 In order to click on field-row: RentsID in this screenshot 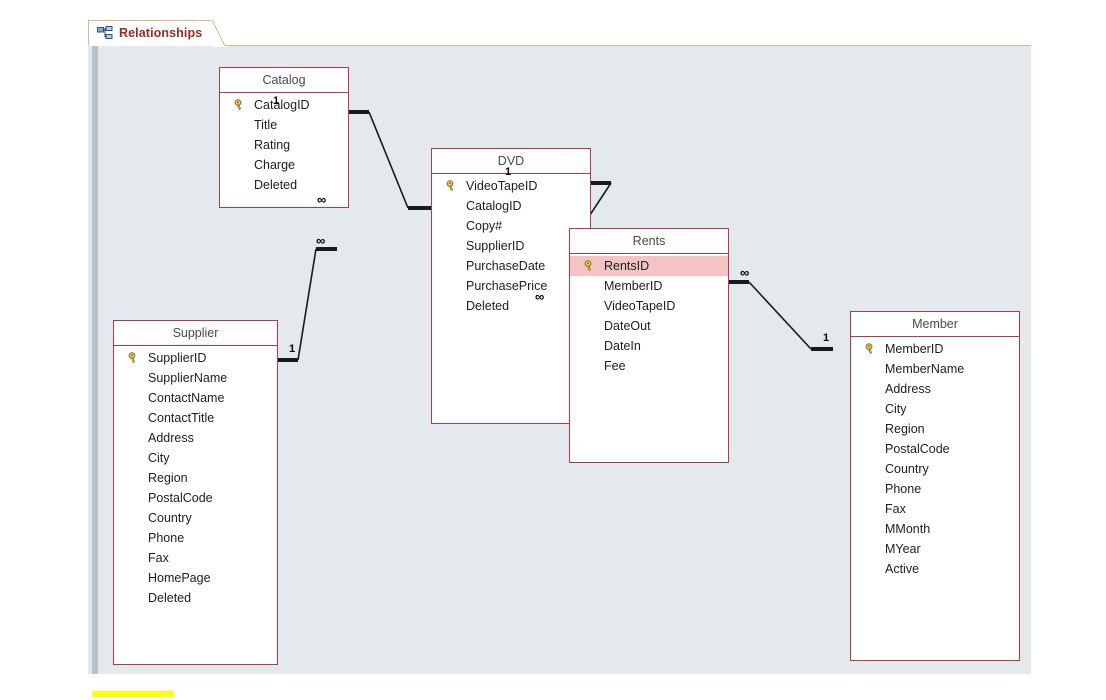, I will do `click(649, 266)`.